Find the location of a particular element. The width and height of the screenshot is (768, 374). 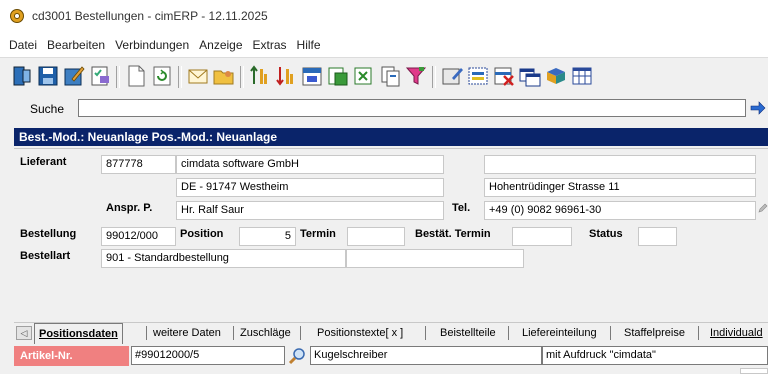

folder-user-icon is located at coordinates (224, 76).